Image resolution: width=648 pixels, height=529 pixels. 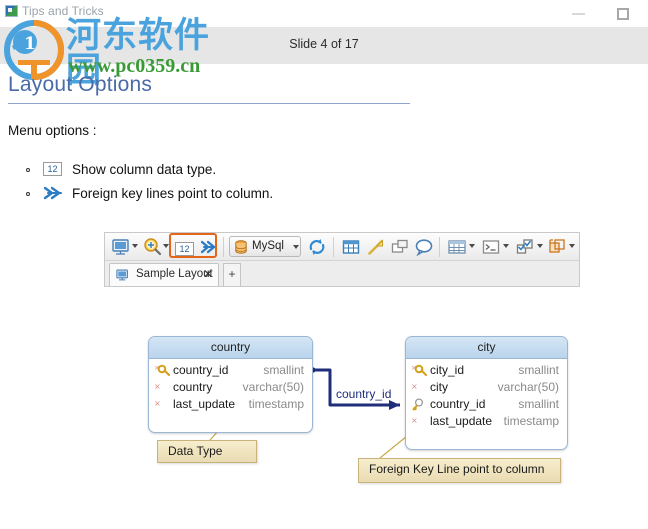 I want to click on tab-sample-layout: Sample Layout ✕, so click(x=164, y=274).